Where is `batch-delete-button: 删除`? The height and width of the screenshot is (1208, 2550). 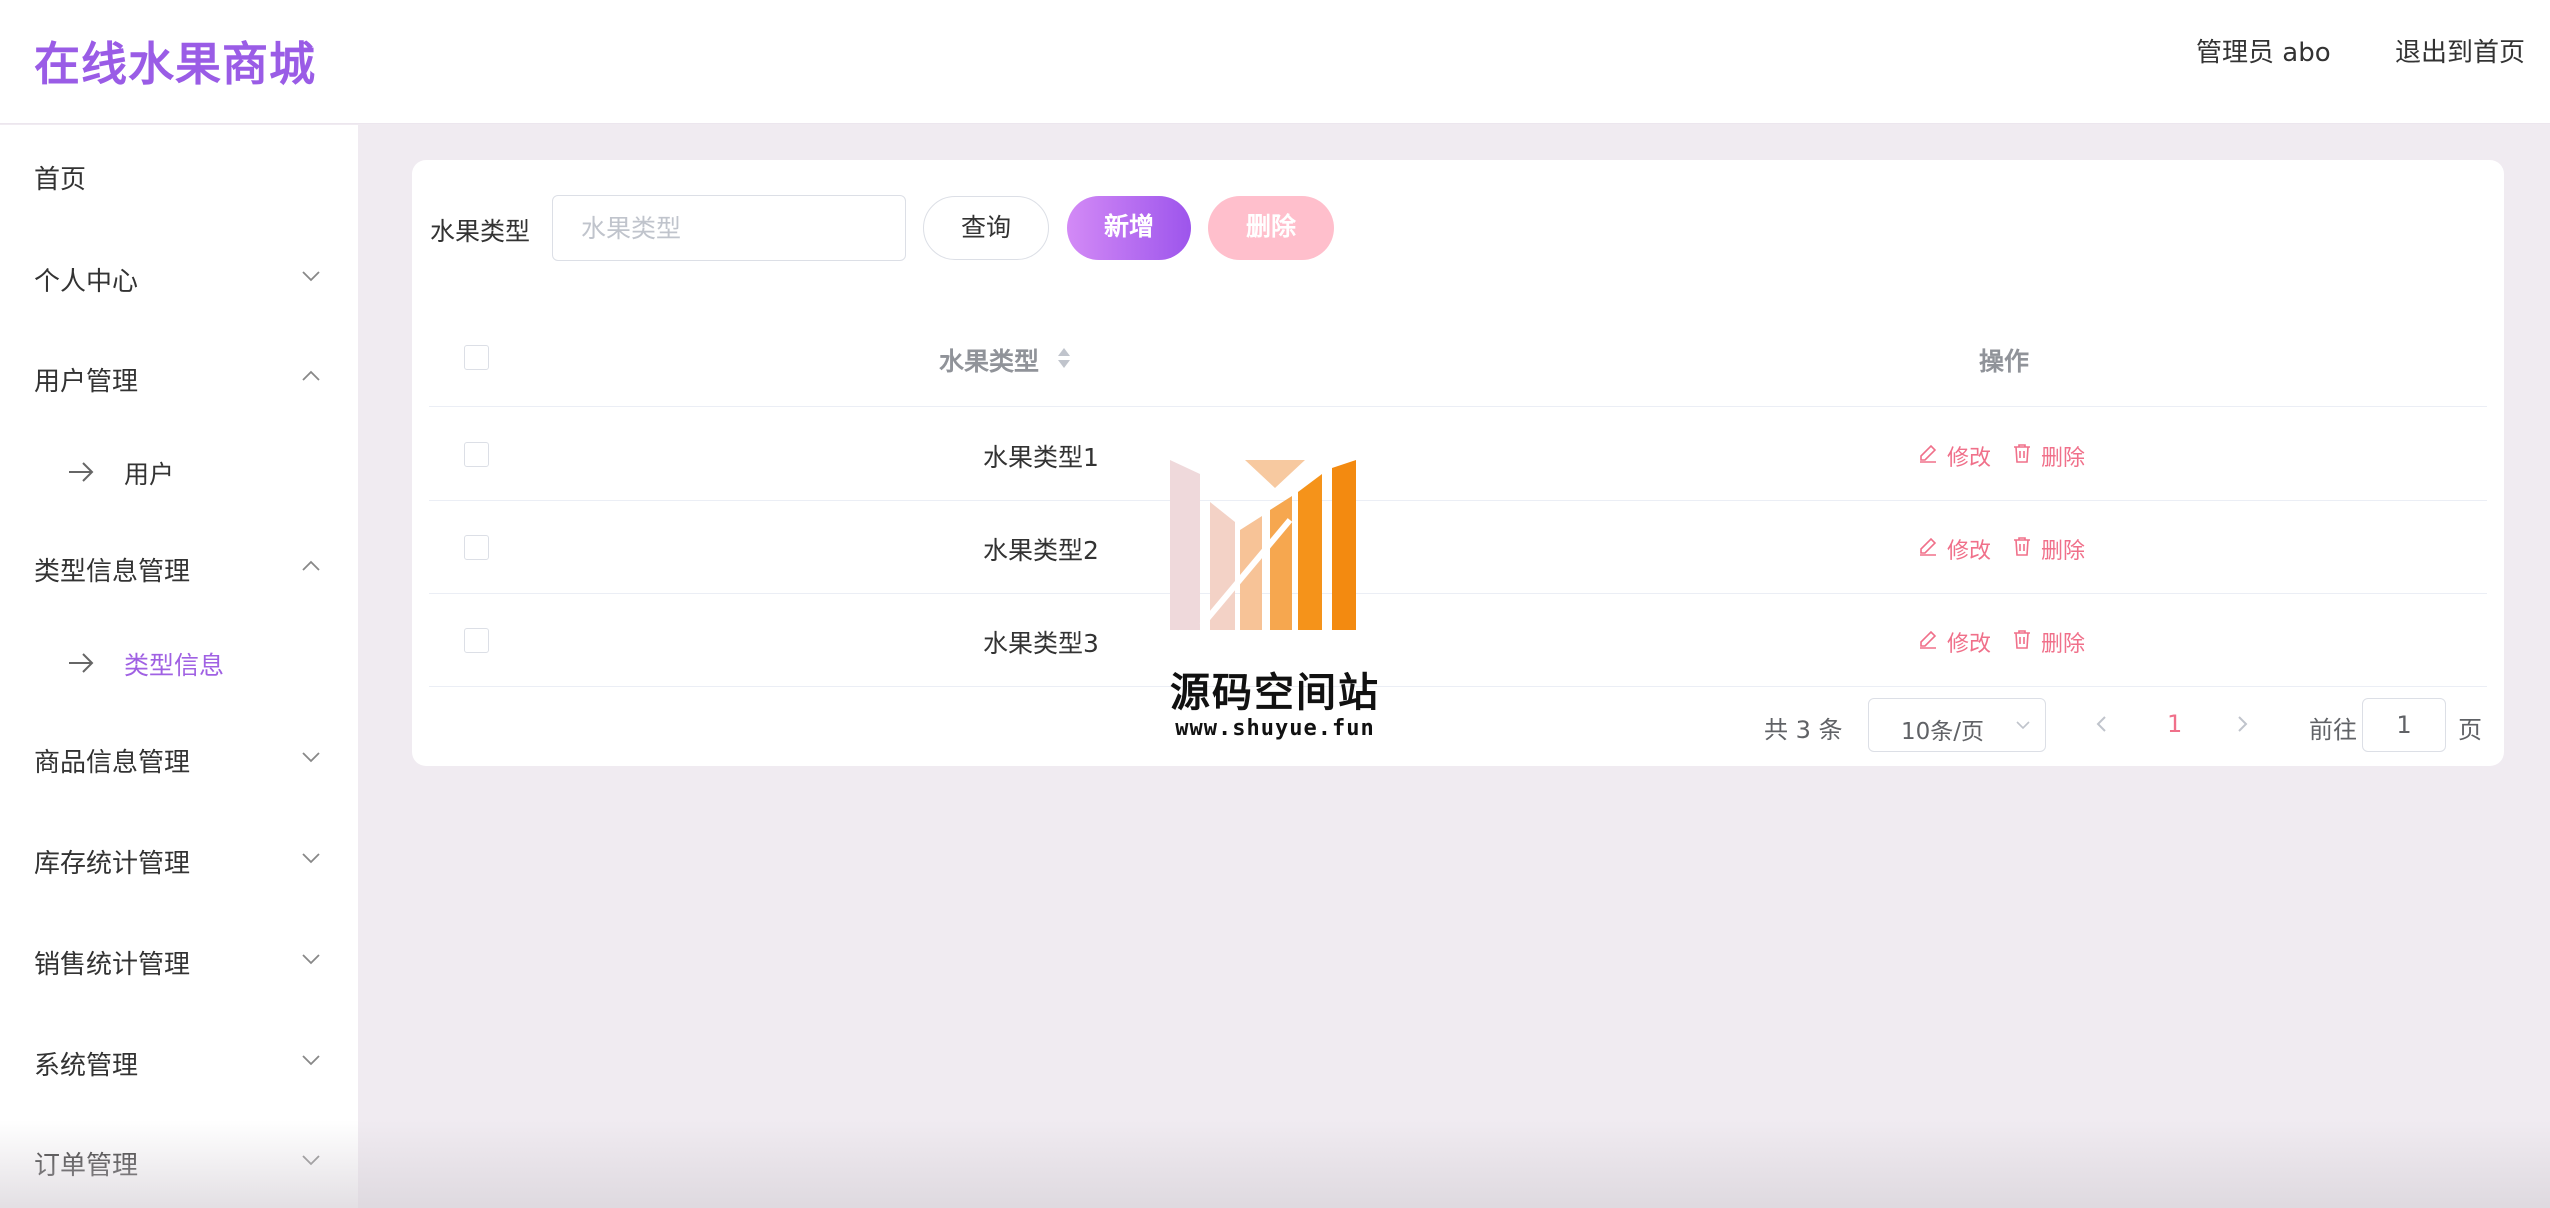 batch-delete-button: 删除 is located at coordinates (1271, 228).